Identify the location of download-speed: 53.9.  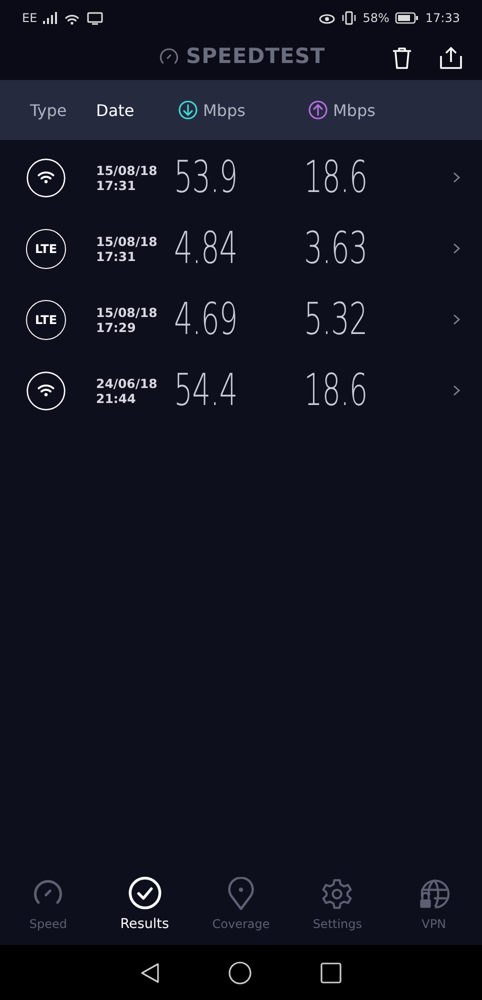
(206, 177).